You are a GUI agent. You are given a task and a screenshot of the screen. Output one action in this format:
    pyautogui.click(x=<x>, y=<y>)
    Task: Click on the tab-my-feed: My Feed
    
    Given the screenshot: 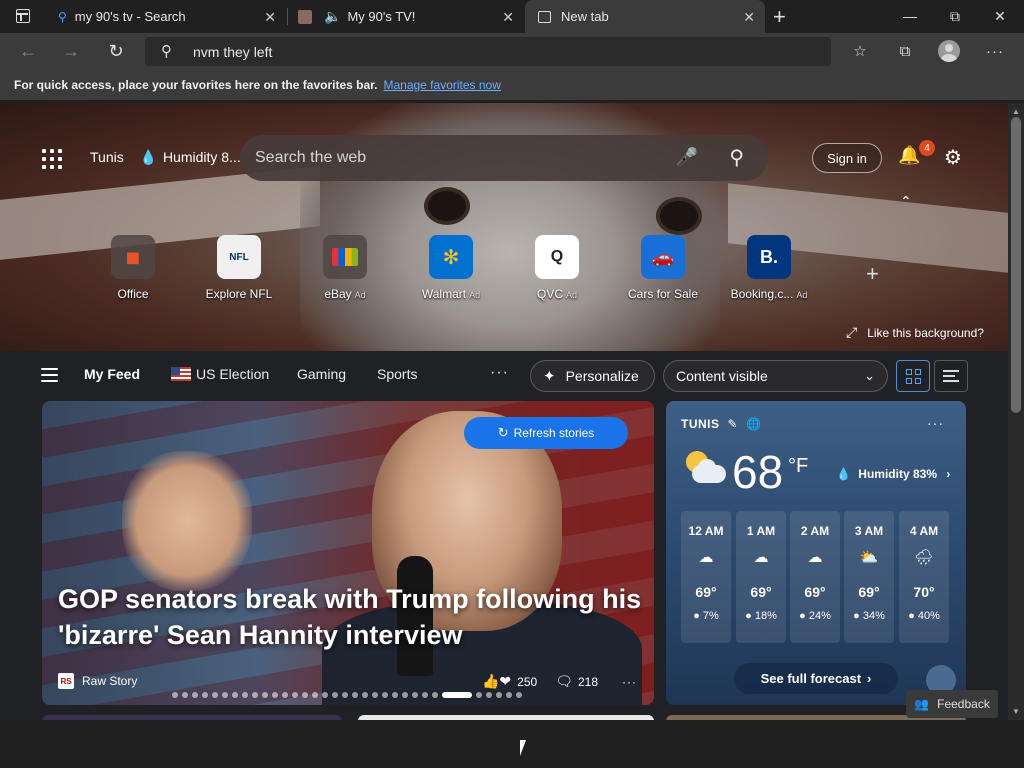 What is the action you would take?
    pyautogui.click(x=112, y=374)
    